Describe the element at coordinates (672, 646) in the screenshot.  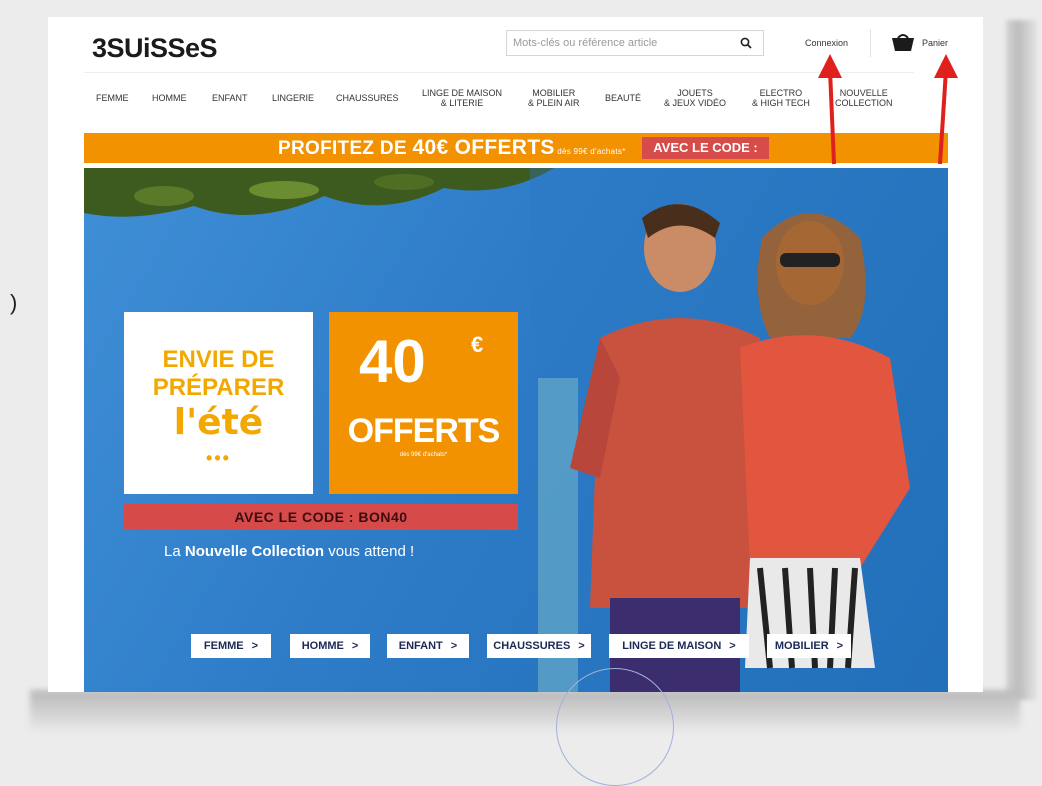
I see `category-button-label: LINGE DE MAISON` at that location.